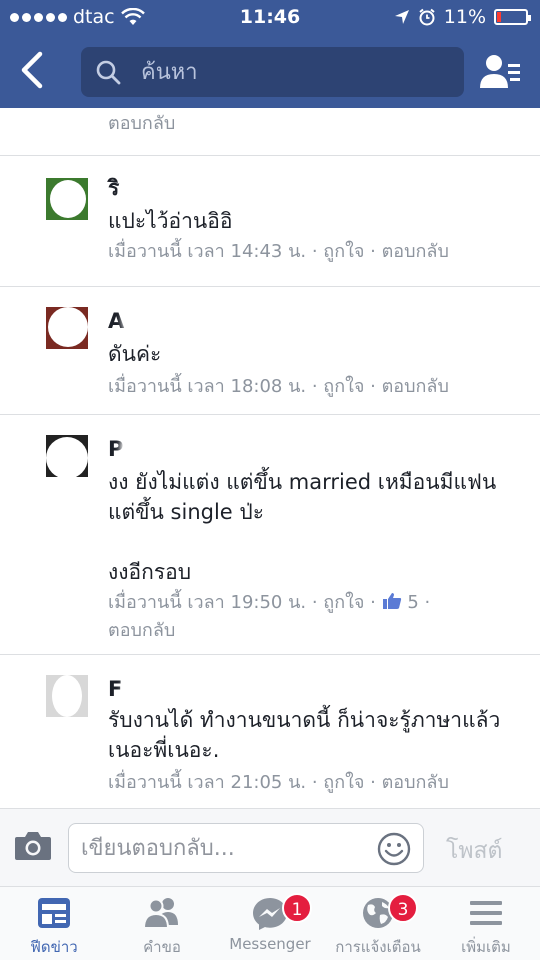  I want to click on reply-input, so click(226, 848).